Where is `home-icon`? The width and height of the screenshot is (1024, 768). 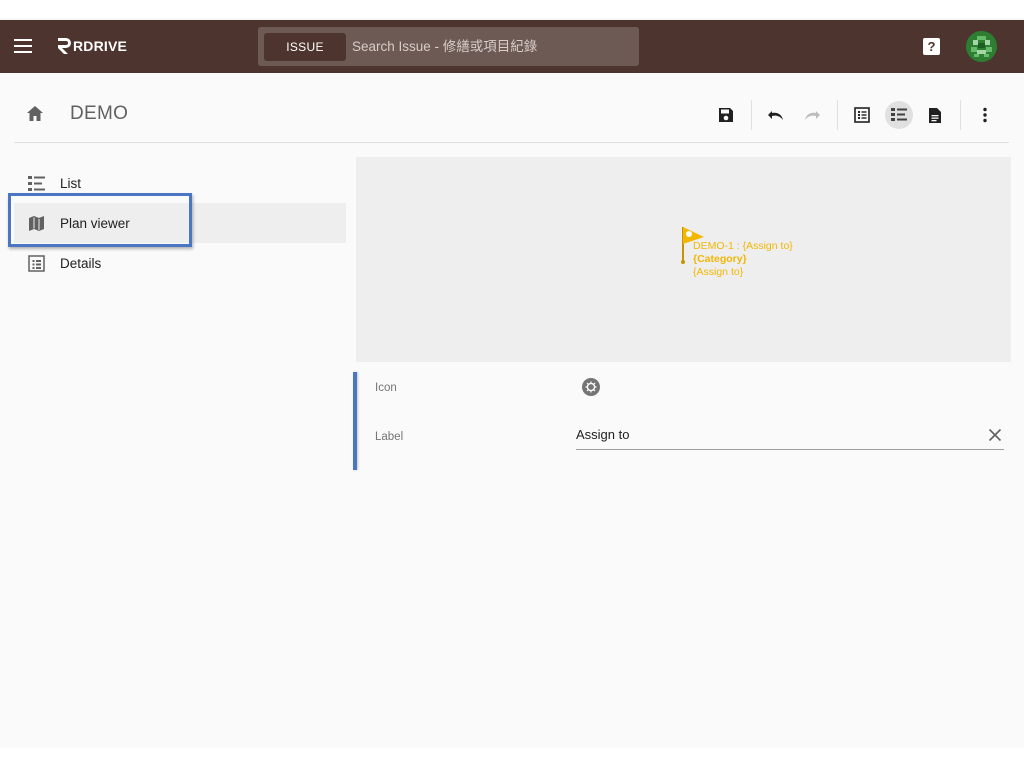
home-icon is located at coordinates (35, 113).